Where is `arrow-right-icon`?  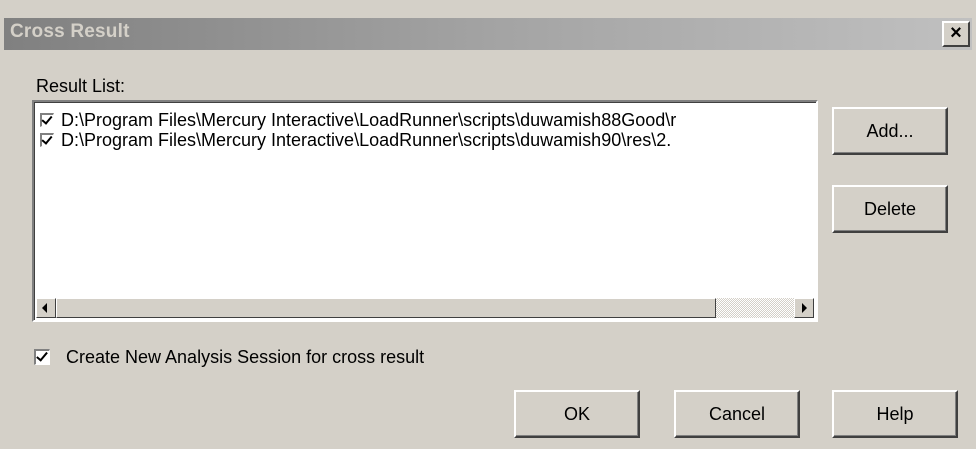 arrow-right-icon is located at coordinates (804, 308).